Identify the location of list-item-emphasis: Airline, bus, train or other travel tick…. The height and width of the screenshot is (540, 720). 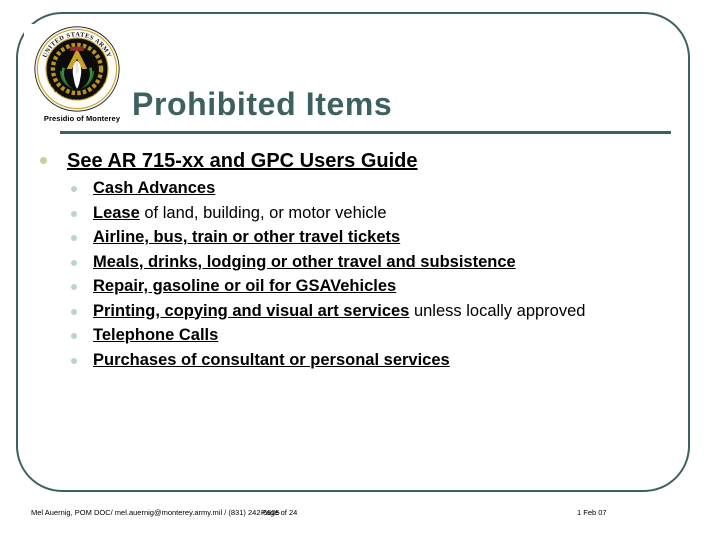
(247, 237).